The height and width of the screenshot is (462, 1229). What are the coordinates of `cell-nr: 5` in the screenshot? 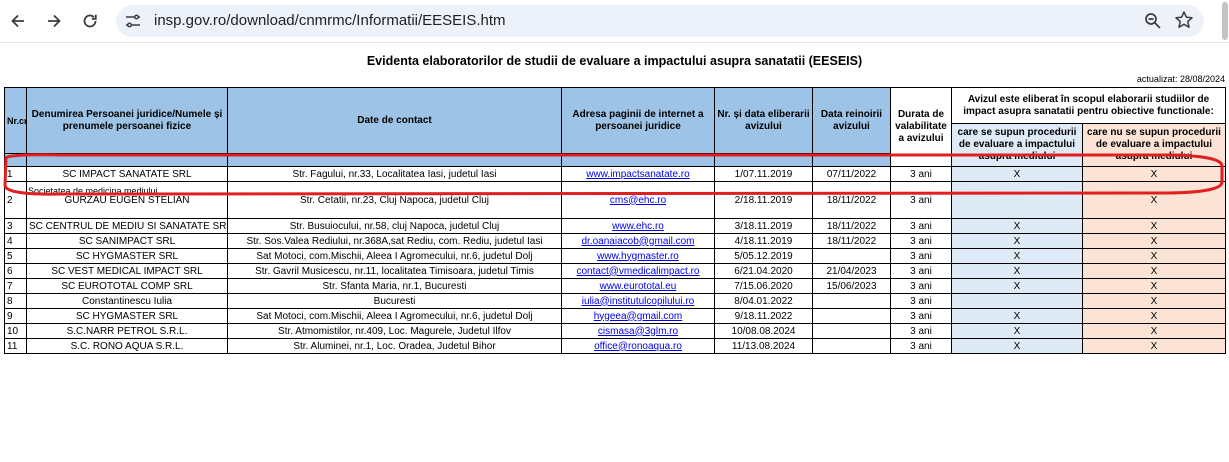 It's located at (15, 256).